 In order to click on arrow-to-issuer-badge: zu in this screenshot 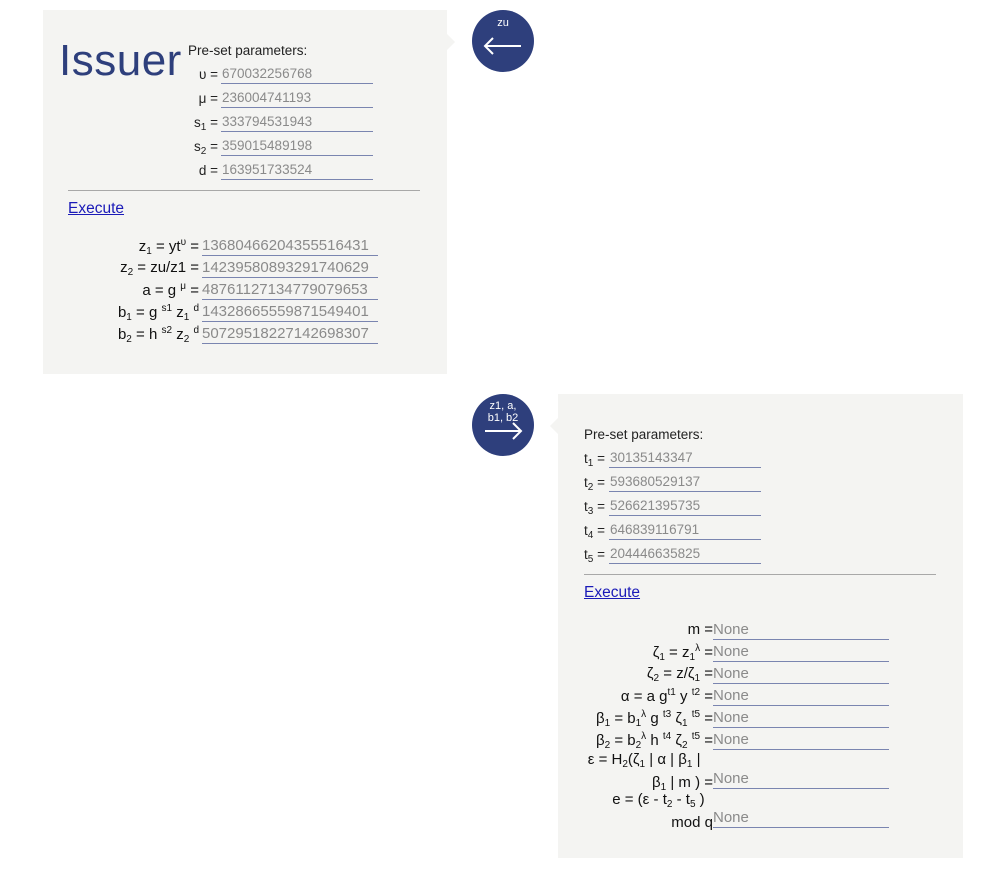, I will do `click(503, 41)`.